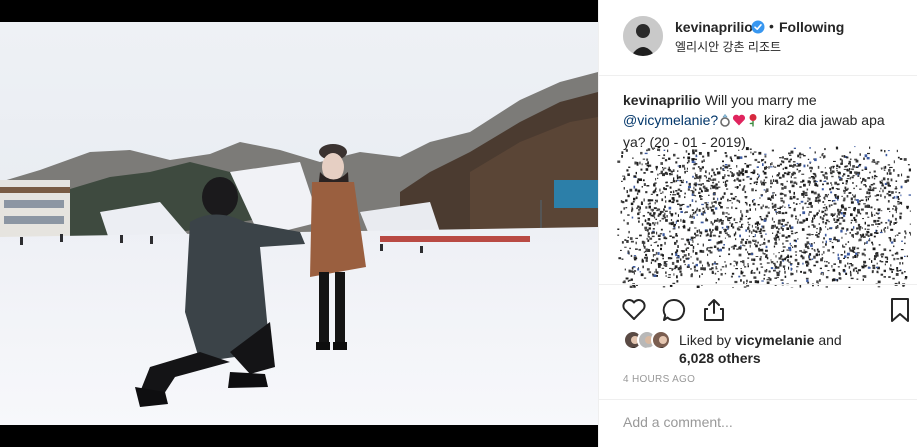 The image size is (917, 447). I want to click on header-username: kevinaprilio, so click(714, 27).